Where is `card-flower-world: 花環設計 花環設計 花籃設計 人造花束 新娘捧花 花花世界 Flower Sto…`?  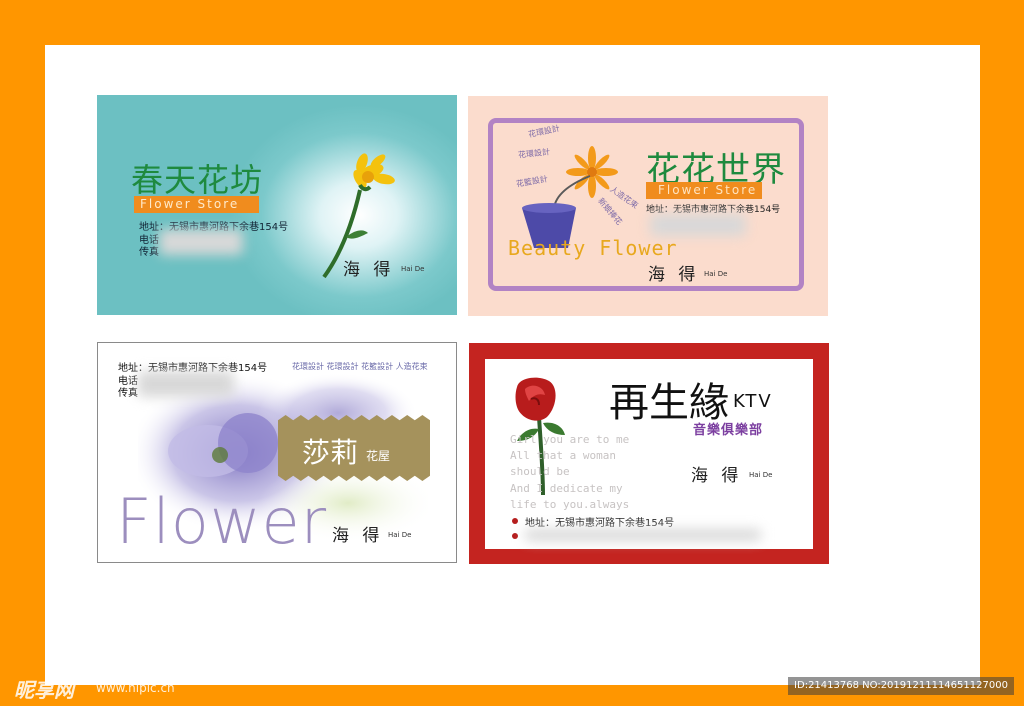 card-flower-world: 花環設計 花環設計 花籃設計 人造花束 新娘捧花 花花世界 Flower Sto… is located at coordinates (648, 206).